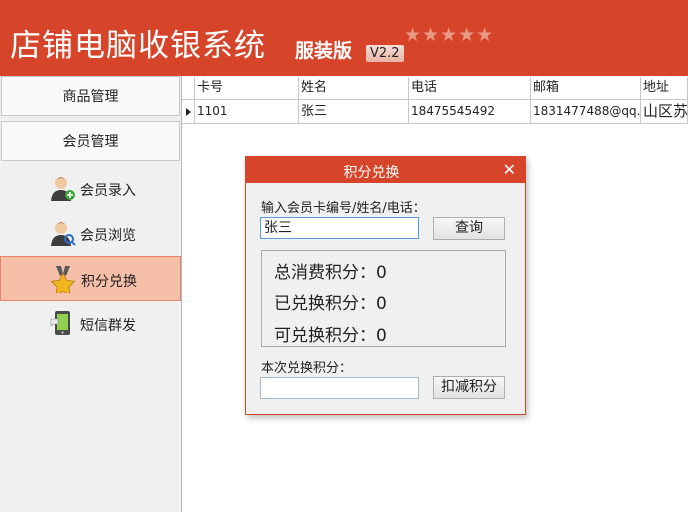 This screenshot has height=512, width=688. Describe the element at coordinates (247, 112) in the screenshot. I see `table-cell: 1101` at that location.